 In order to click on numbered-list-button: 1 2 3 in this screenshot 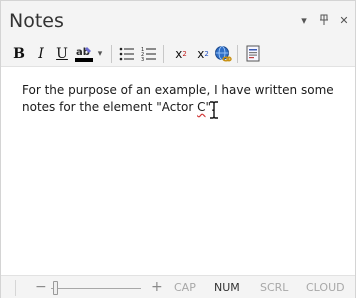, I will do `click(149, 54)`.